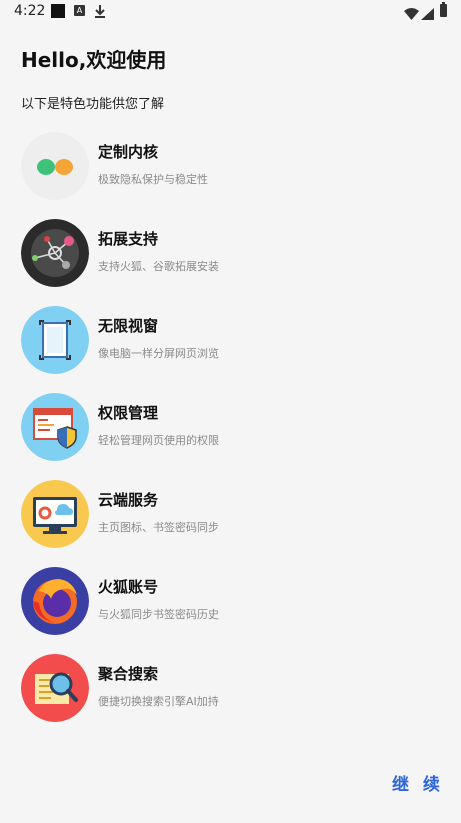  Describe the element at coordinates (158, 440) in the screenshot. I see `feature-desc: 轻松管理网页使用的权限` at that location.